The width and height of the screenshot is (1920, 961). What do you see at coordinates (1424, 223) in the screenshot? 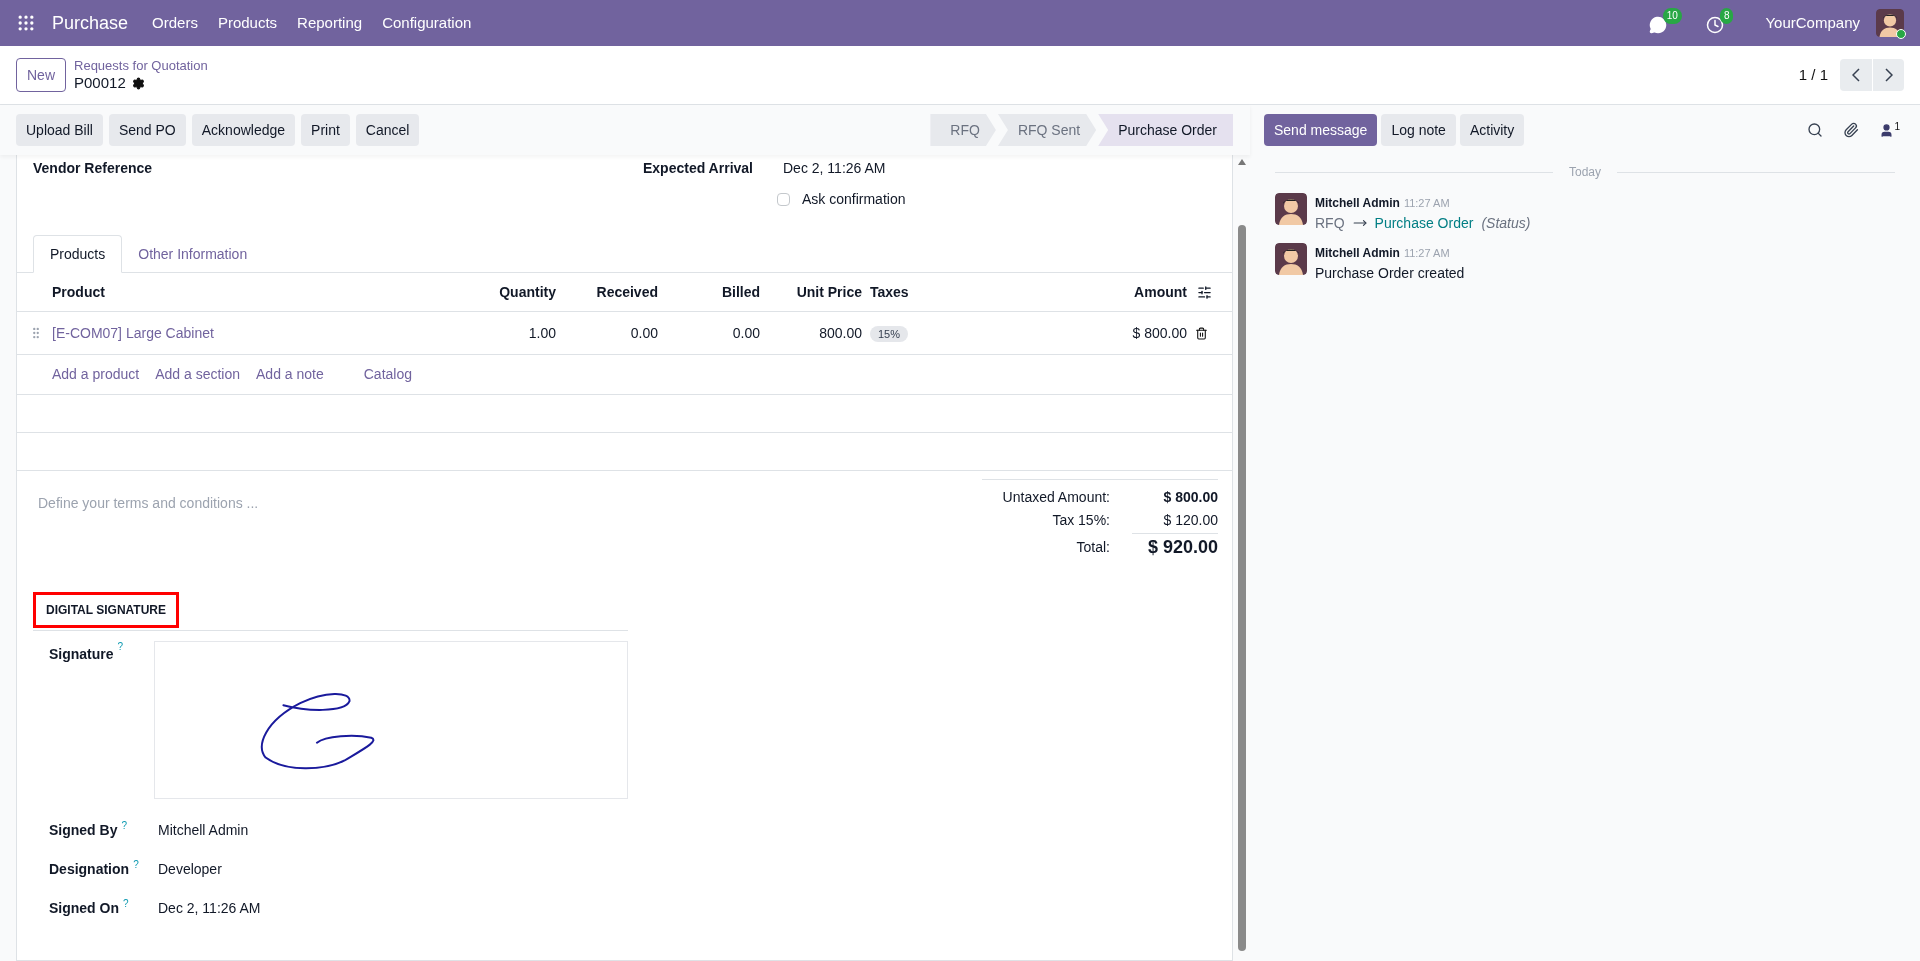
I see `new-value: Purchase Order` at bounding box center [1424, 223].